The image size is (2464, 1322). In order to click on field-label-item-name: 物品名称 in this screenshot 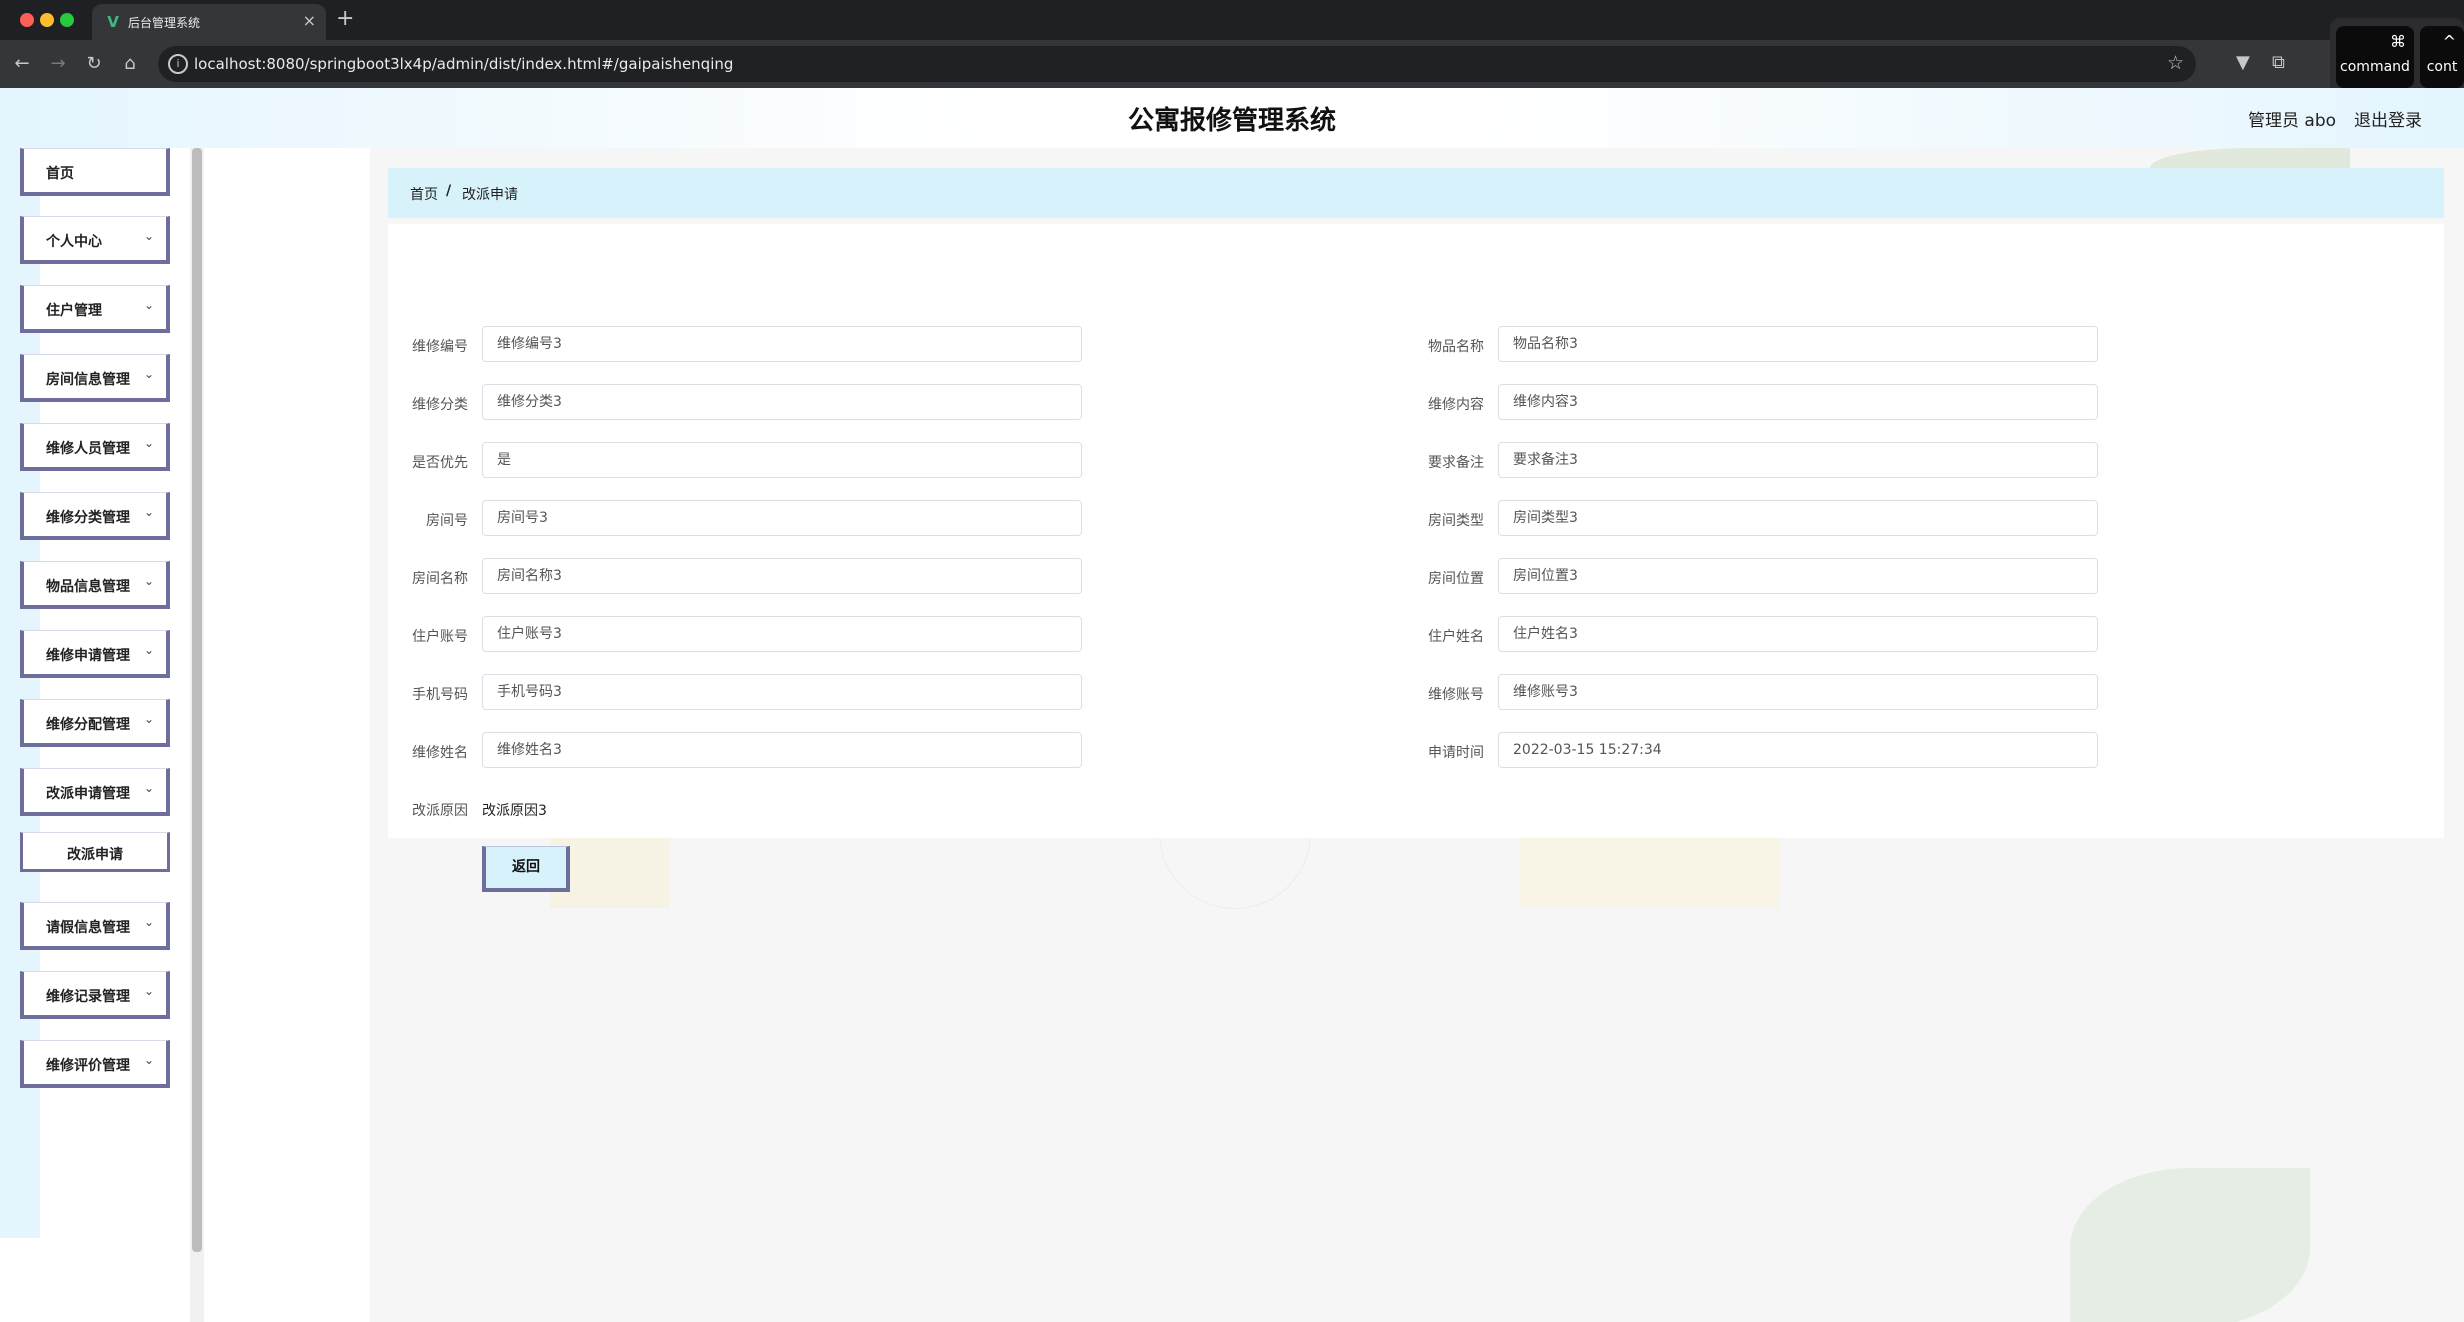, I will do `click(1456, 347)`.